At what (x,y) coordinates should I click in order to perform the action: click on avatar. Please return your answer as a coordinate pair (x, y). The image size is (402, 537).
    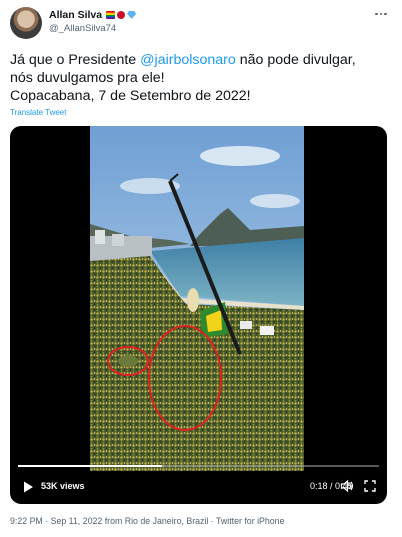
    Looking at the image, I should click on (26, 23).